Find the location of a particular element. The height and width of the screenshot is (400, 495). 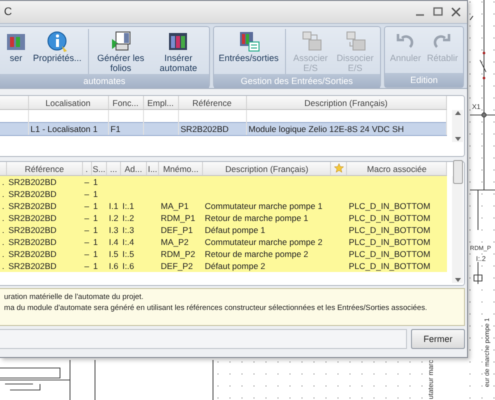

table-row: L1 - Localisaton 1 F1 SR2B202BD Module logique Zelio 12E-8S 24 VDC SH is located at coordinates (223, 129).